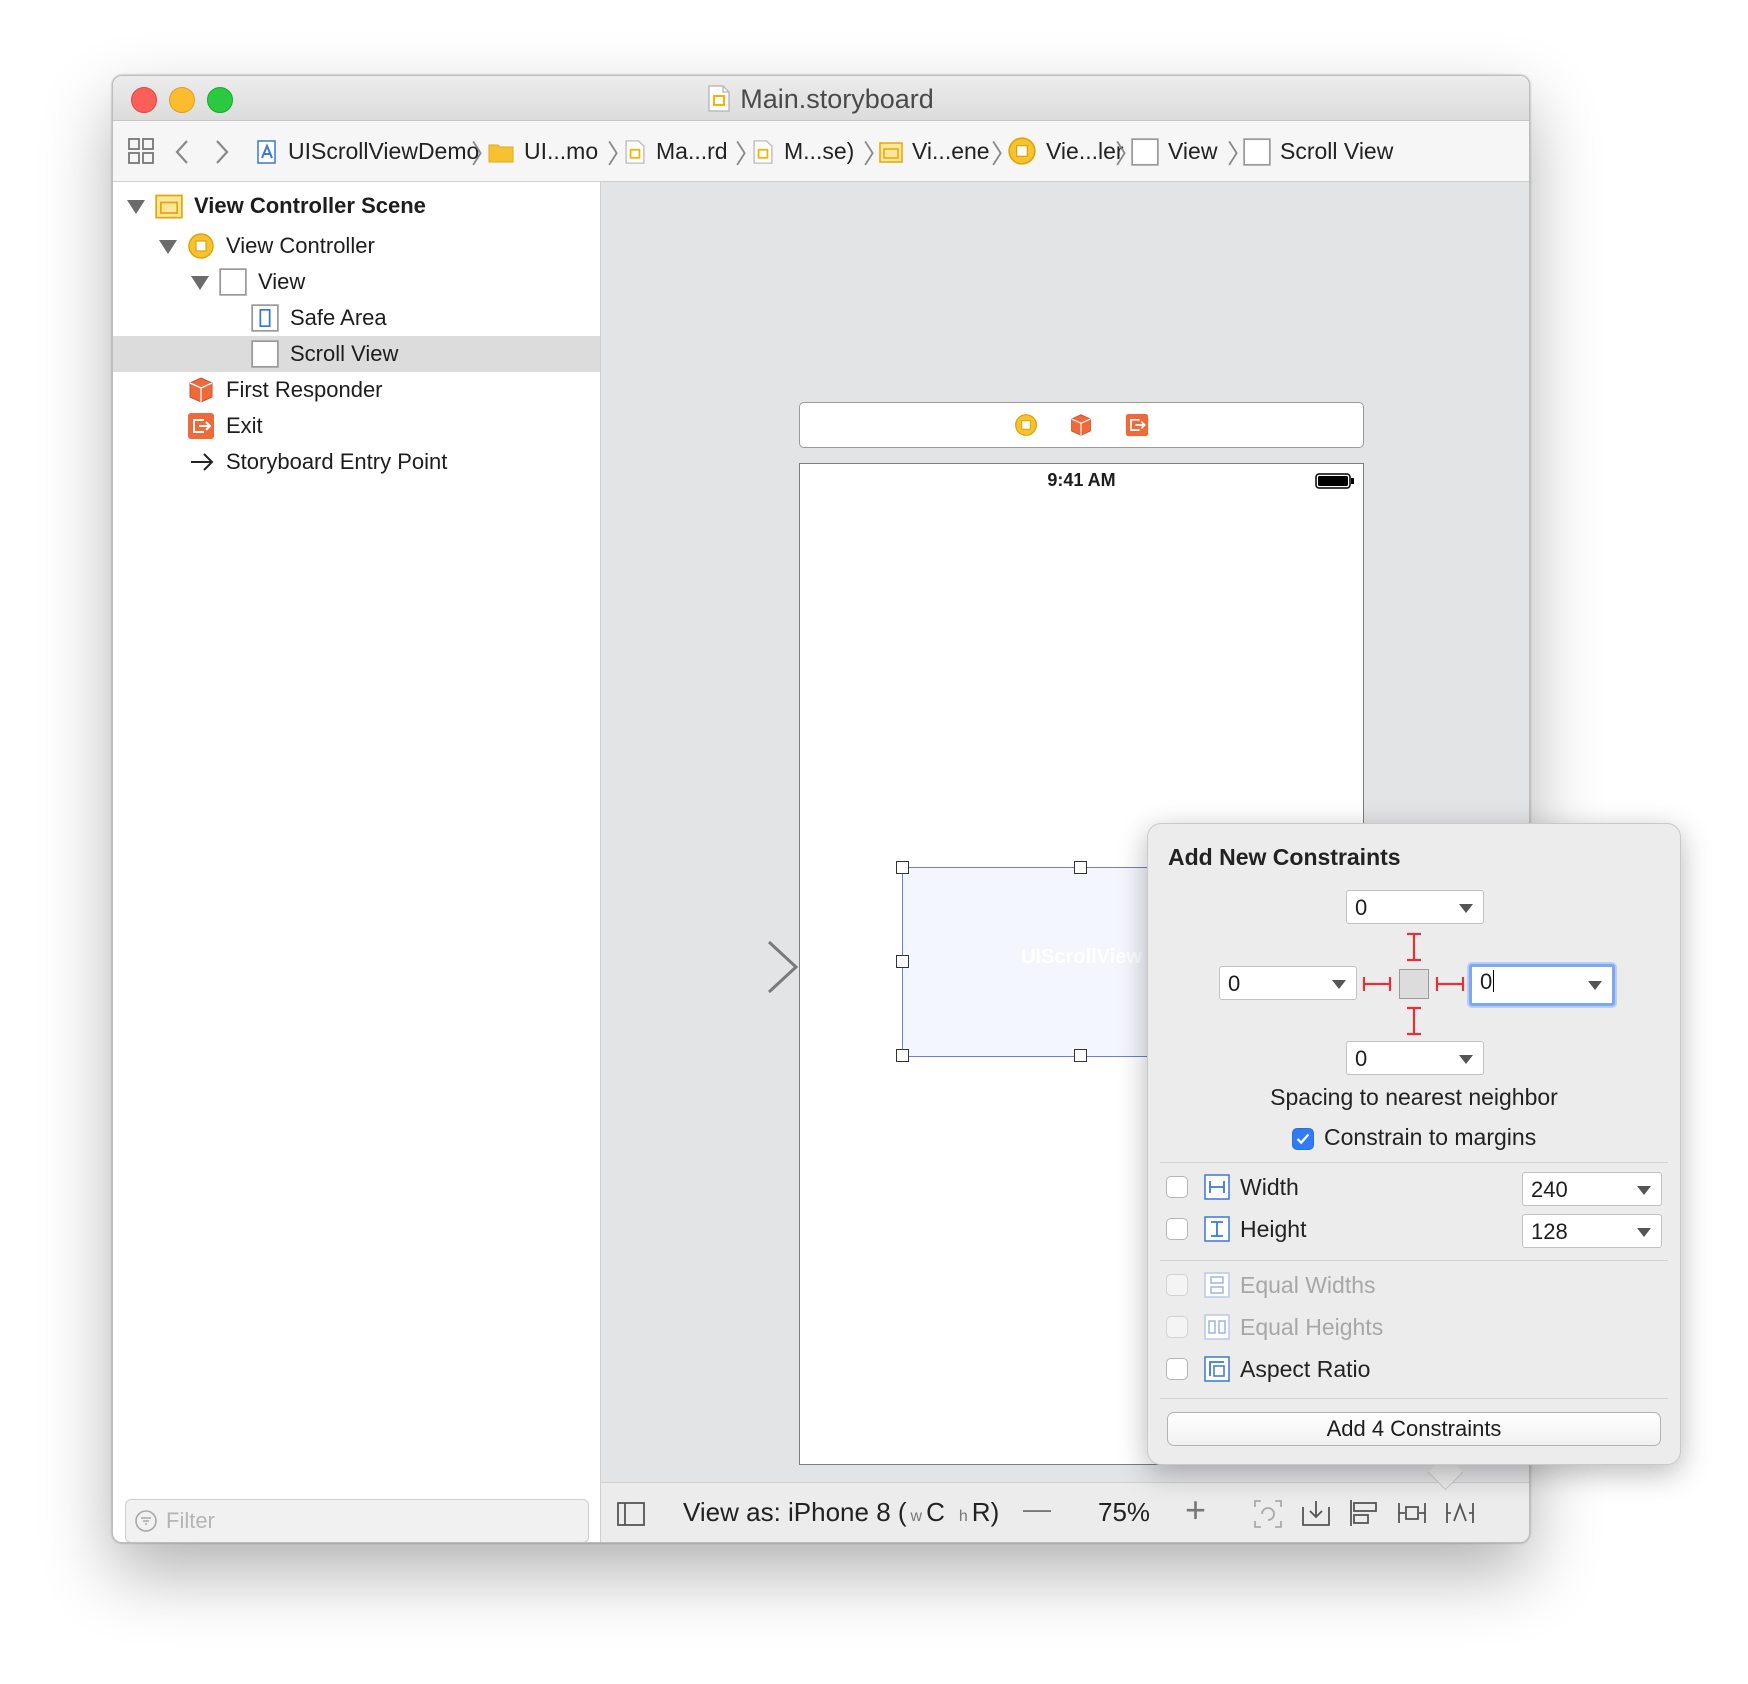  Describe the element at coordinates (1177, 1327) in the screenshot. I see `equal-heights-checkbox` at that location.